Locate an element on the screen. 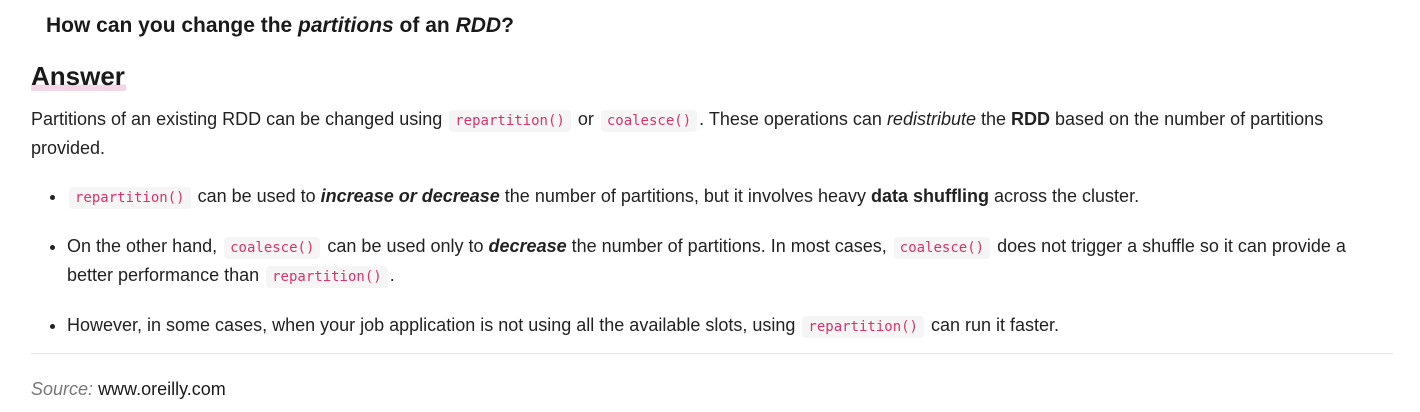  bullet-strong-emphasis: decrease is located at coordinates (528, 246).